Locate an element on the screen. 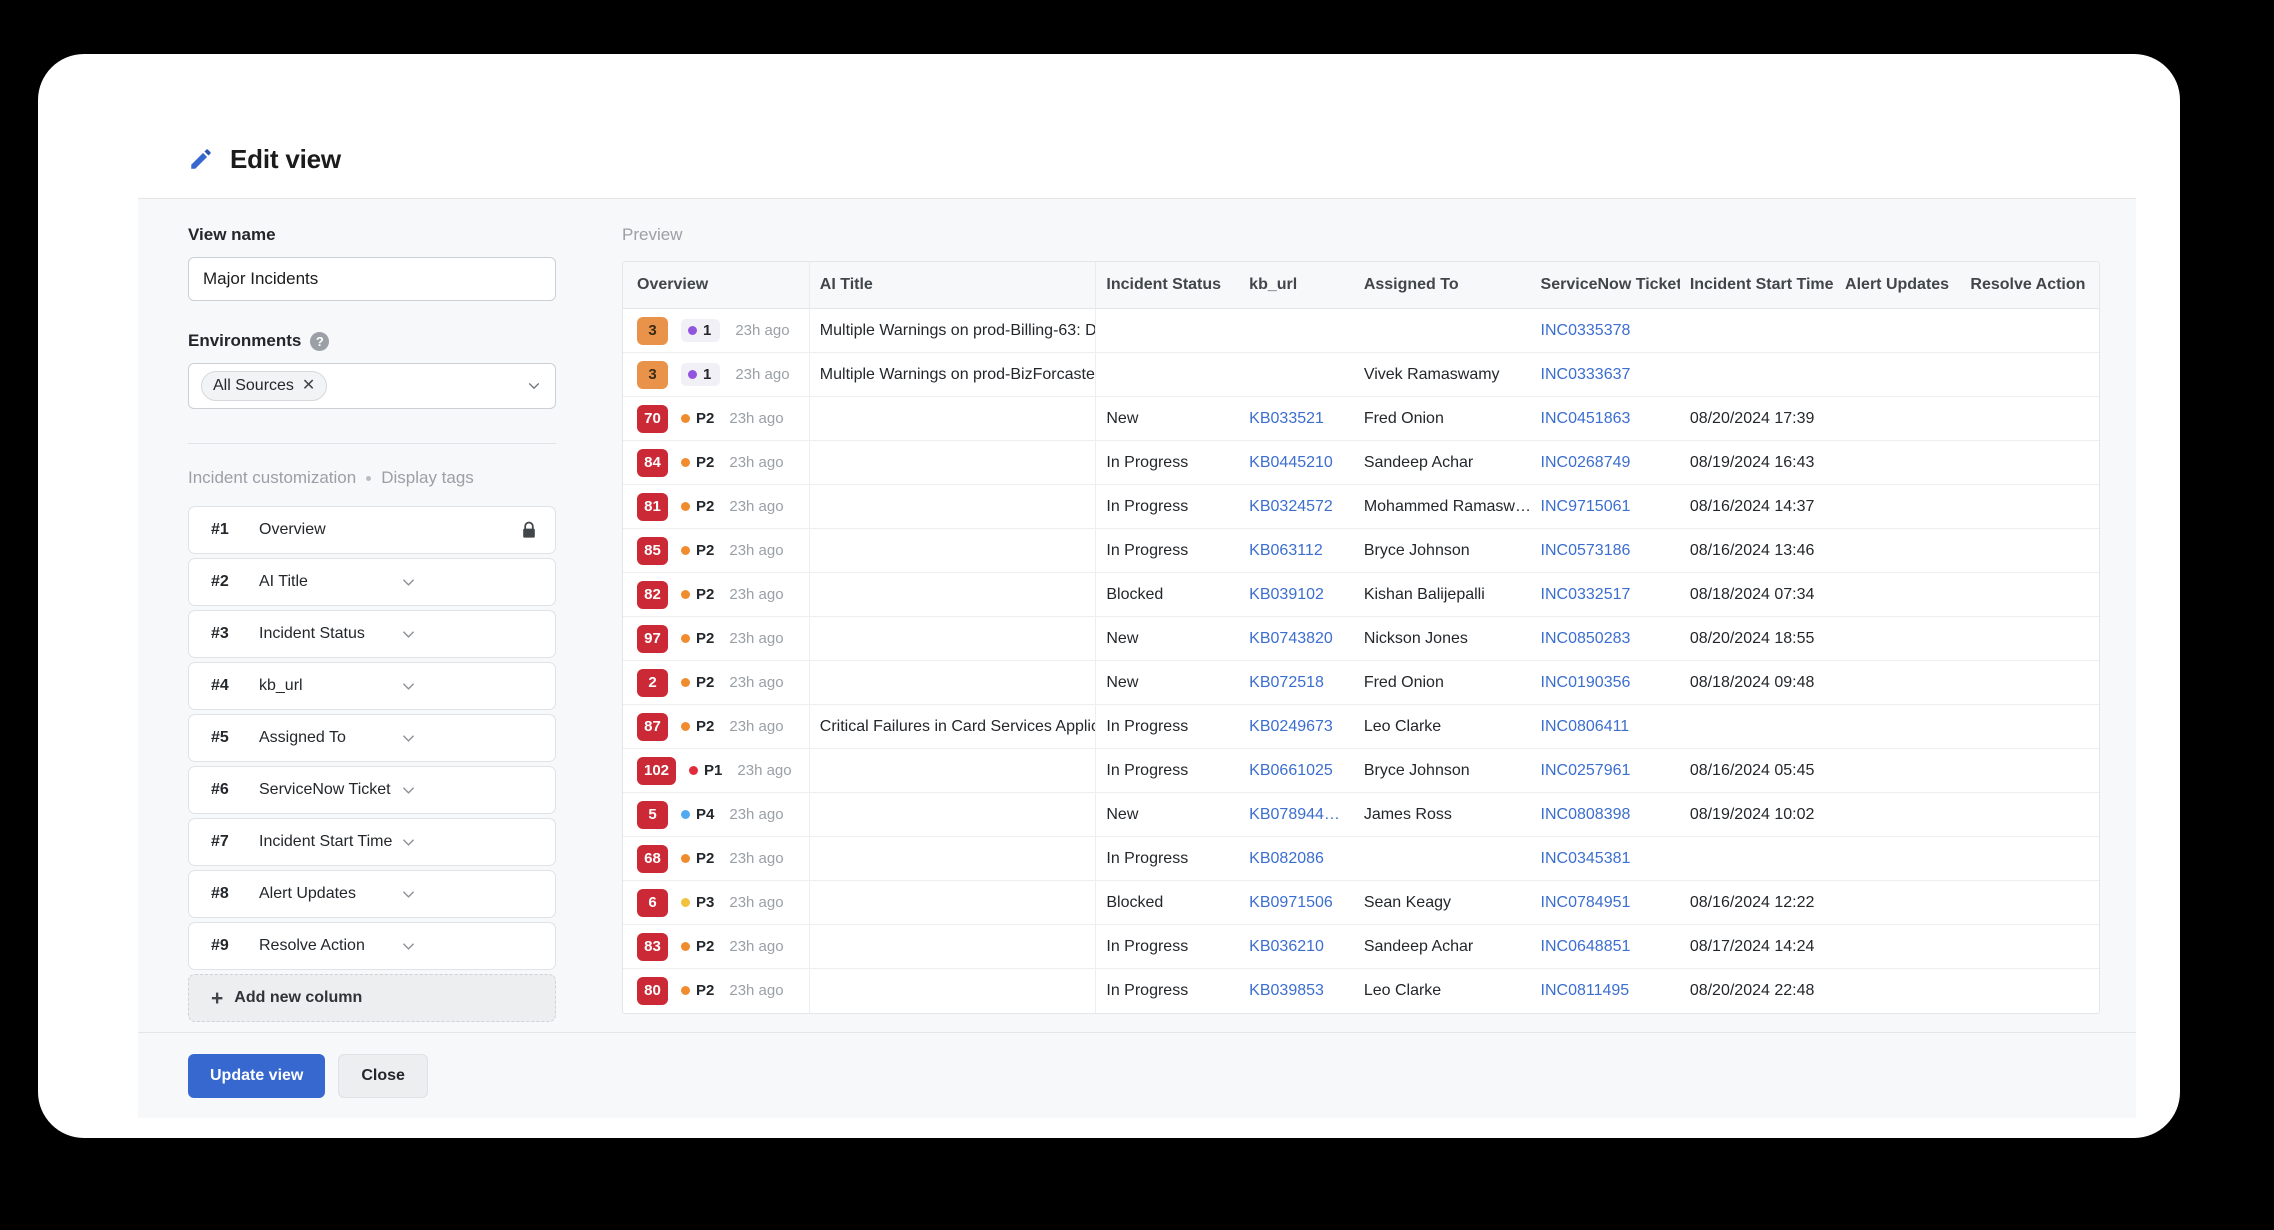  column-rank: #1 is located at coordinates (220, 529).